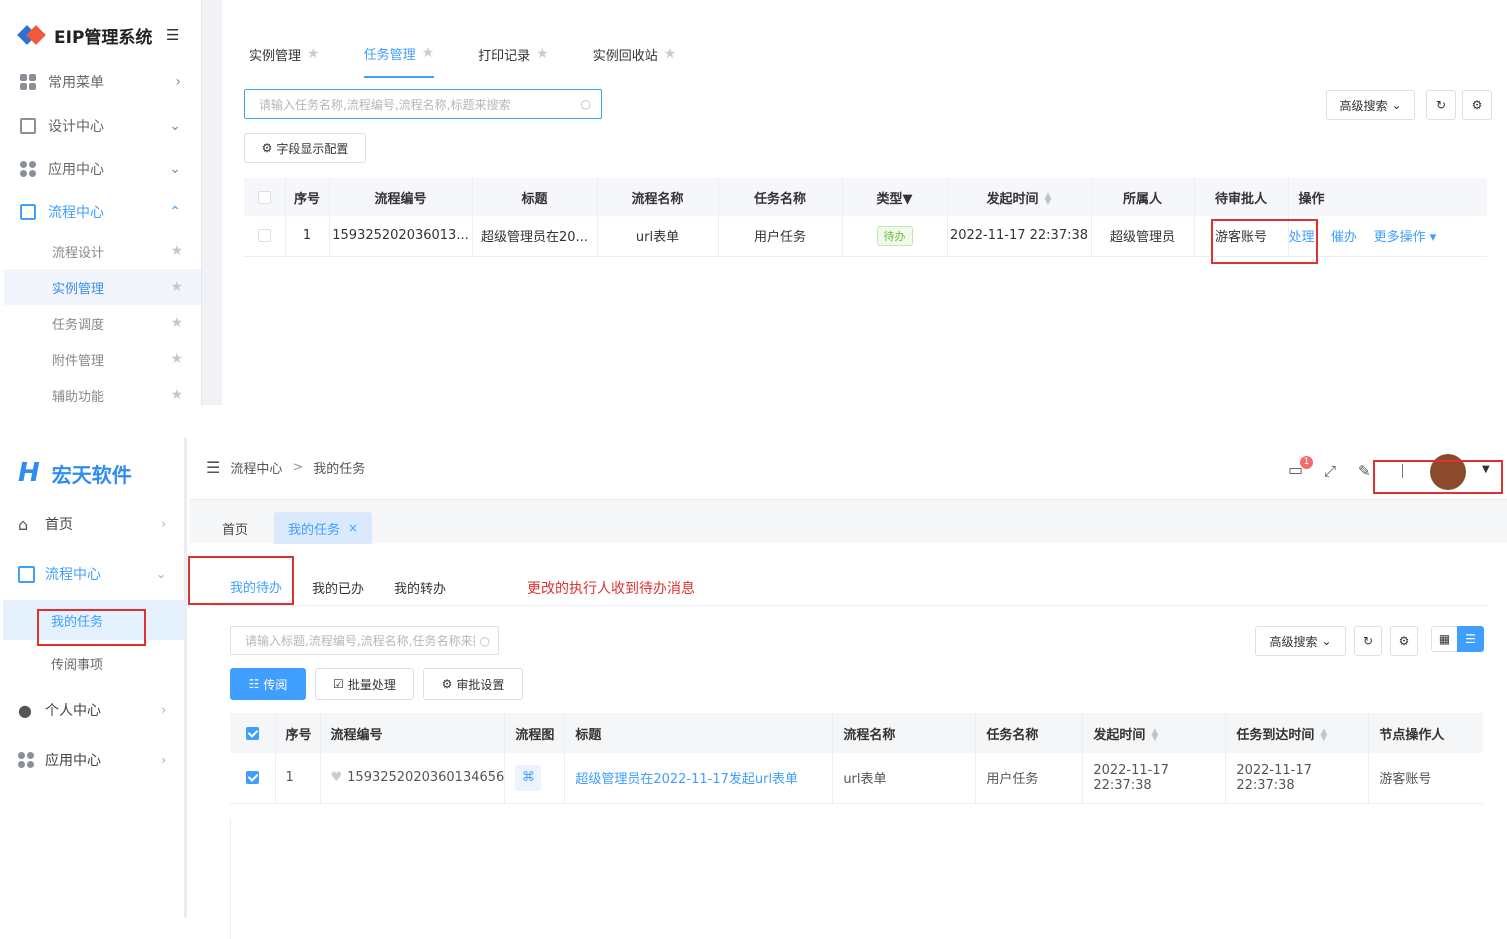  Describe the element at coordinates (535, 197) in the screenshot. I see `column-header: 标题` at that location.